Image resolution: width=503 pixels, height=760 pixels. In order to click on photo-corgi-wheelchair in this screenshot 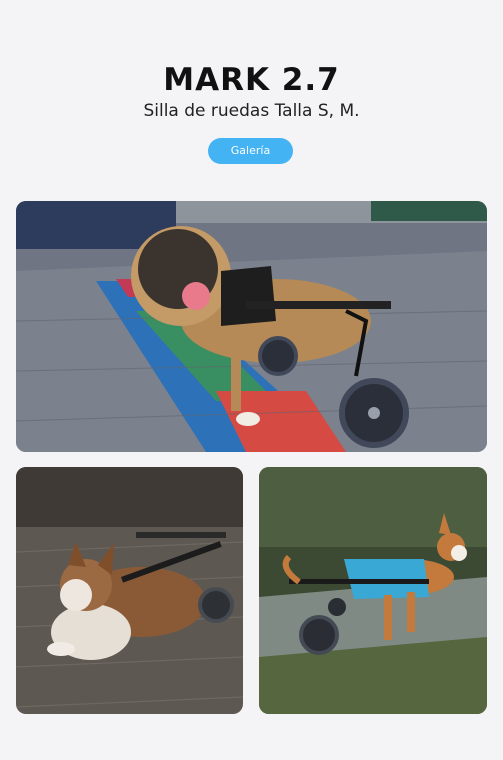, I will do `click(129, 590)`.